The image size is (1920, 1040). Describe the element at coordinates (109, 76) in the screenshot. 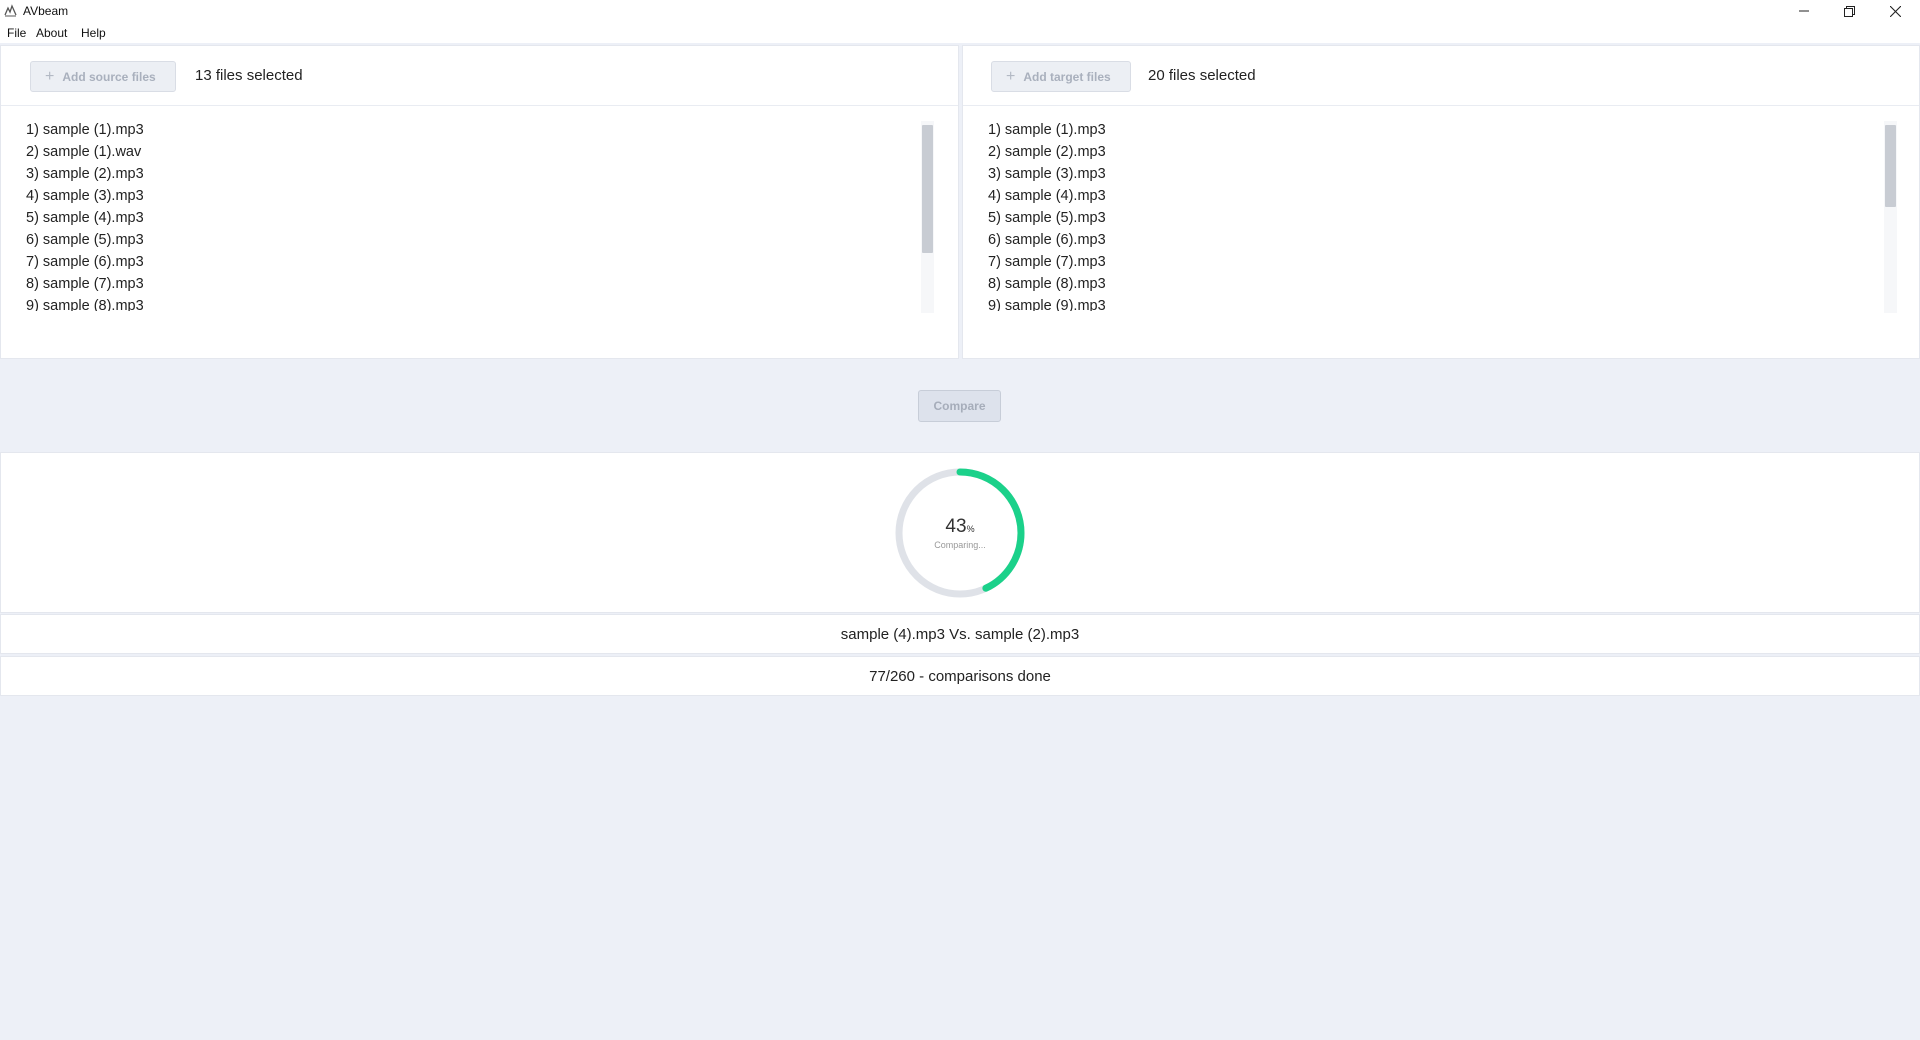

I see `add-source-files-label: Add source files` at that location.